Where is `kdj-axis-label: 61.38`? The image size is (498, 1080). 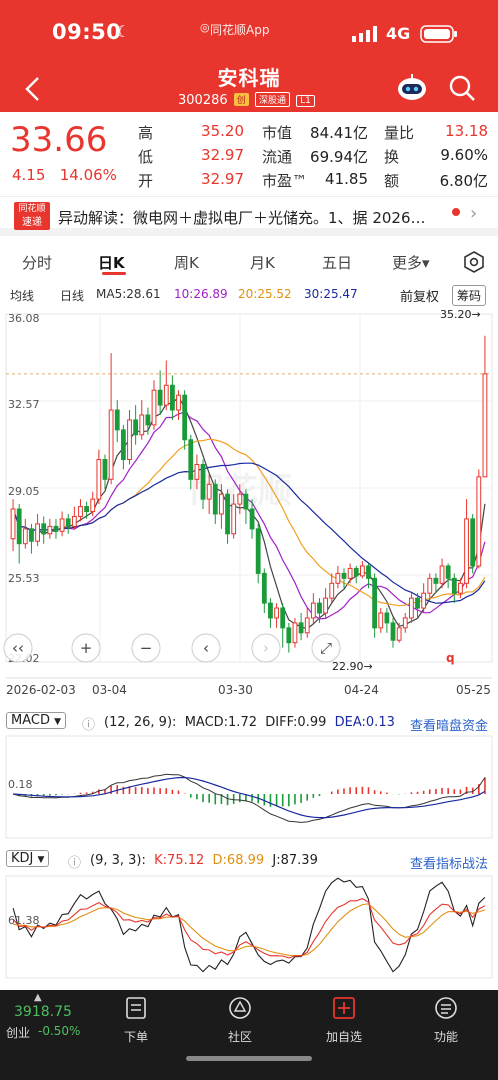
kdj-axis-label: 61.38 is located at coordinates (24, 920).